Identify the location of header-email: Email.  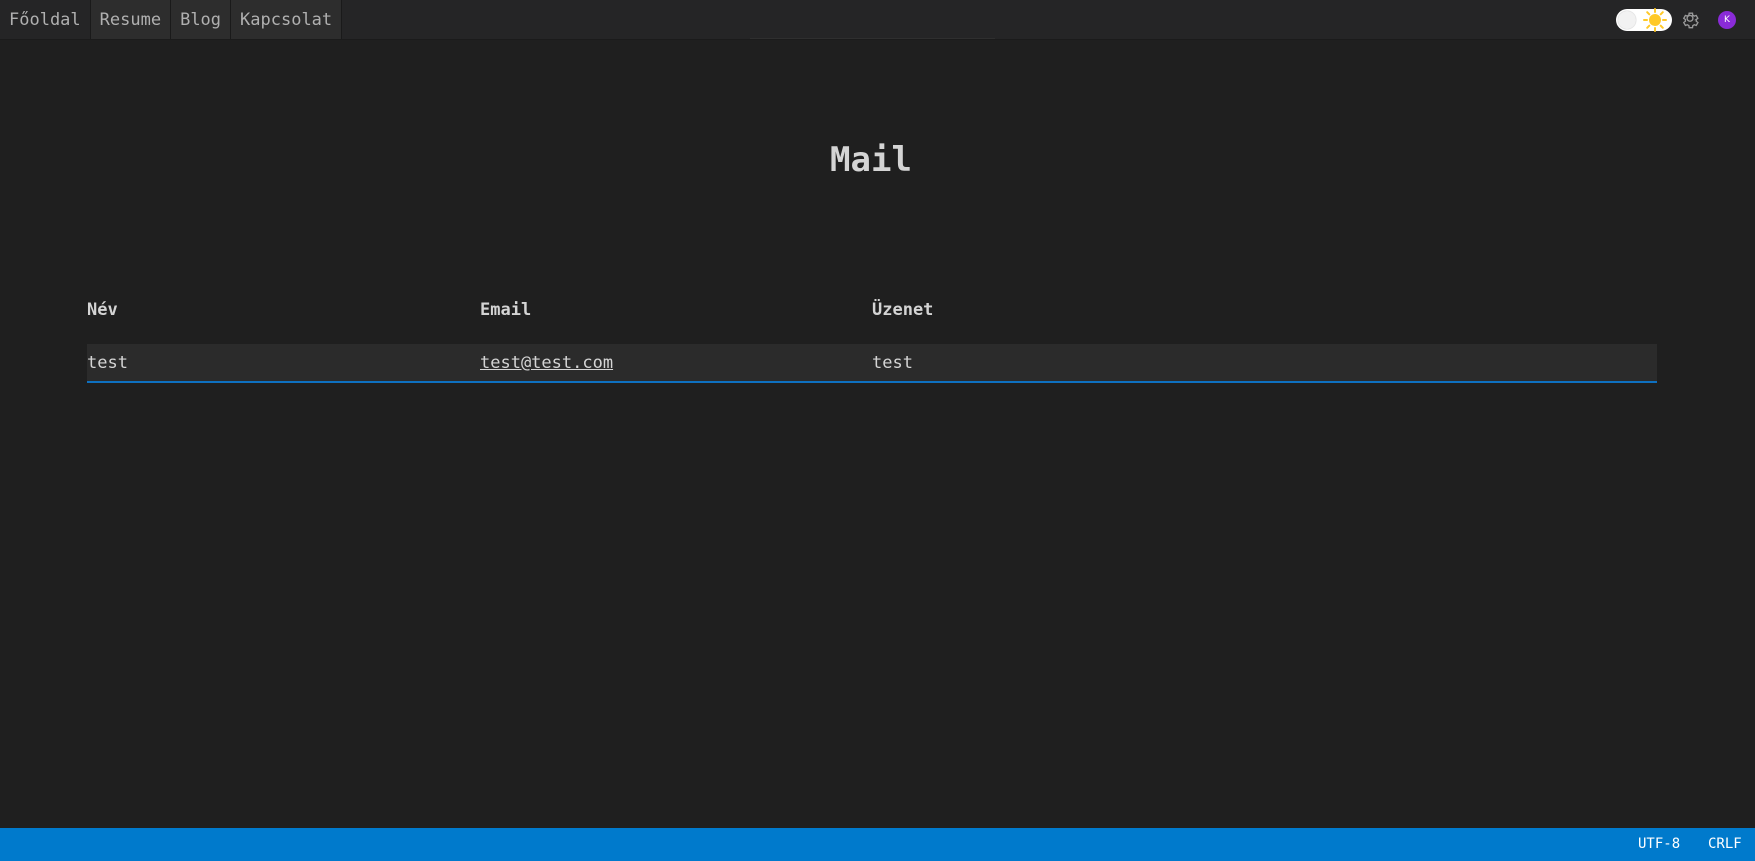
(506, 310).